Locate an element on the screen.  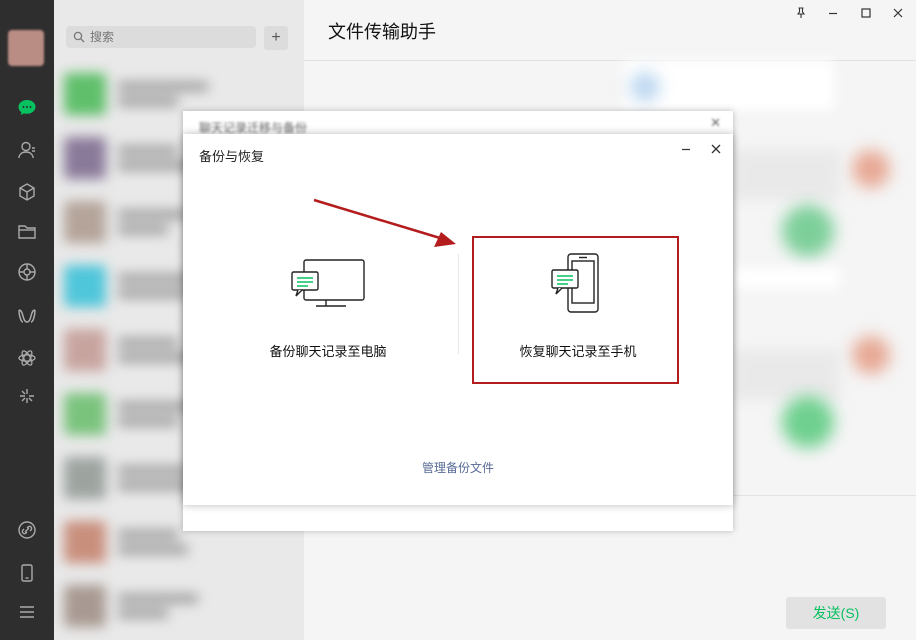
annotation-highlight-box is located at coordinates (575, 310).